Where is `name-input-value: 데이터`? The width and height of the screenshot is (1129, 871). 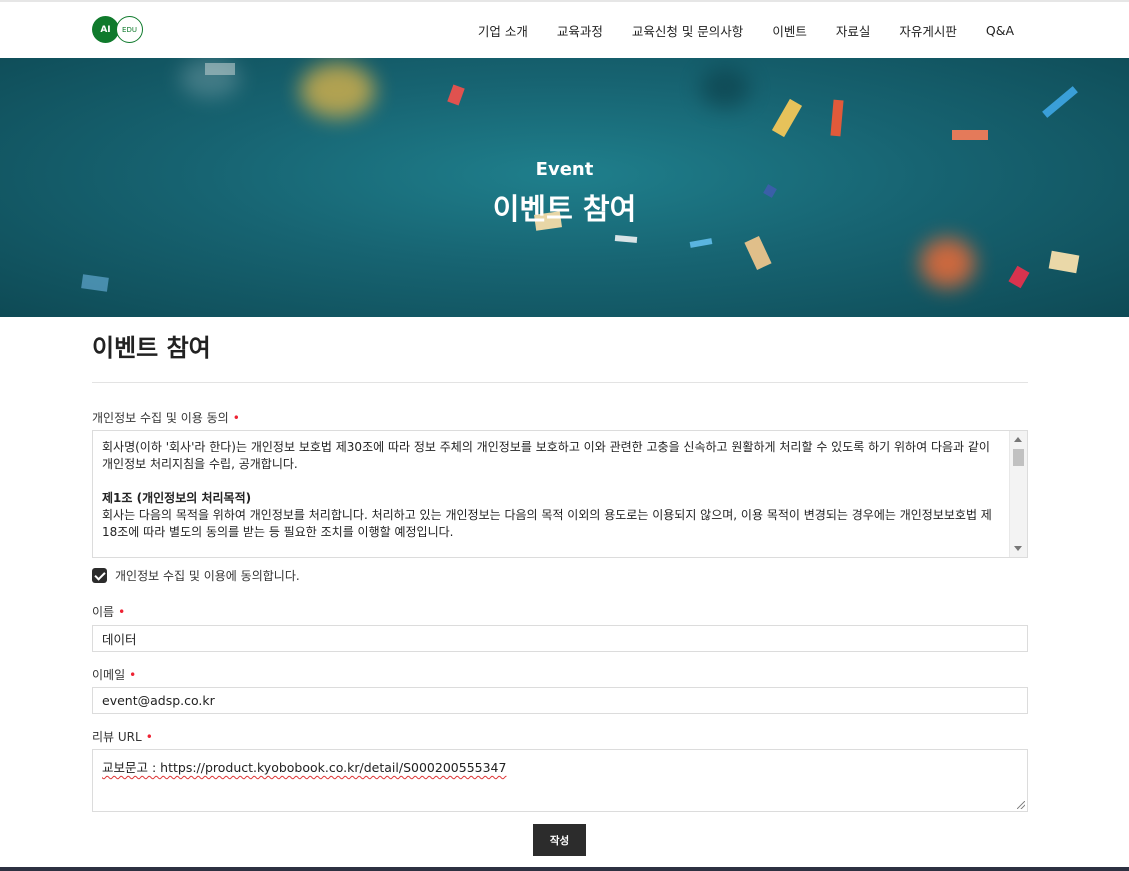
name-input-value: 데이터 is located at coordinates (119, 639).